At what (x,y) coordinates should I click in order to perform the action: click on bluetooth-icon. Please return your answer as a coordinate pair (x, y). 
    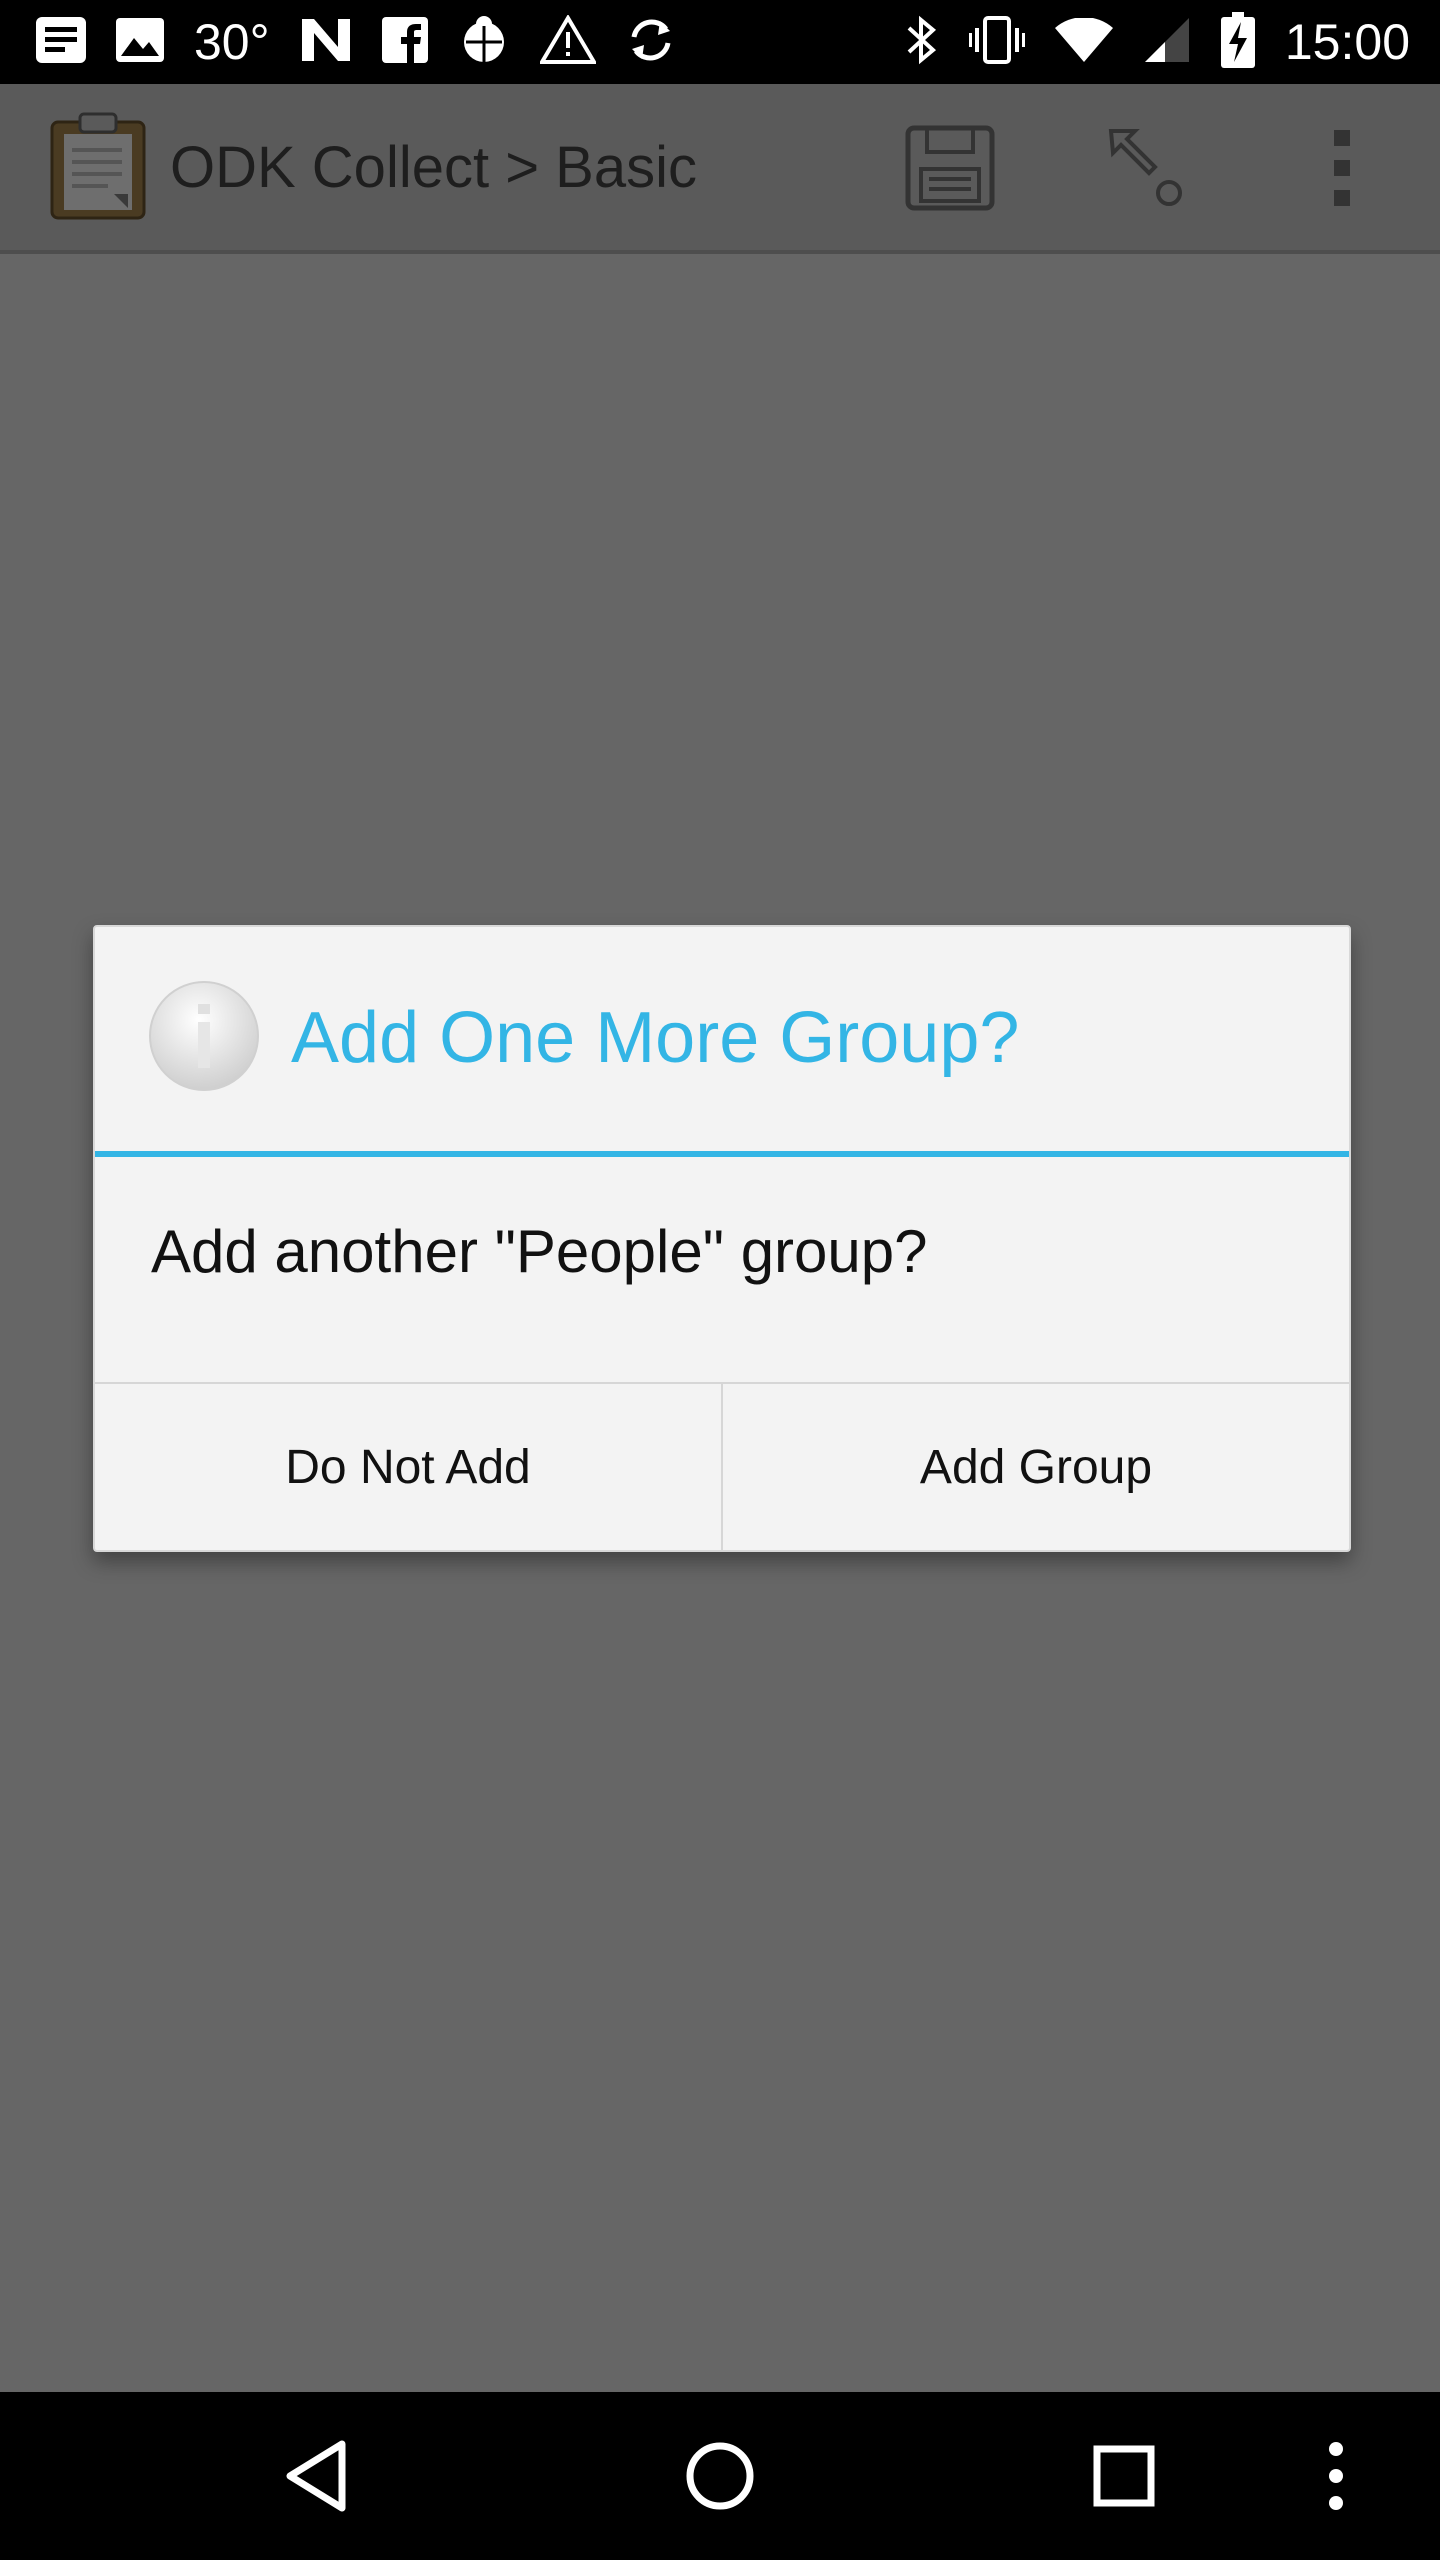
    Looking at the image, I should click on (922, 42).